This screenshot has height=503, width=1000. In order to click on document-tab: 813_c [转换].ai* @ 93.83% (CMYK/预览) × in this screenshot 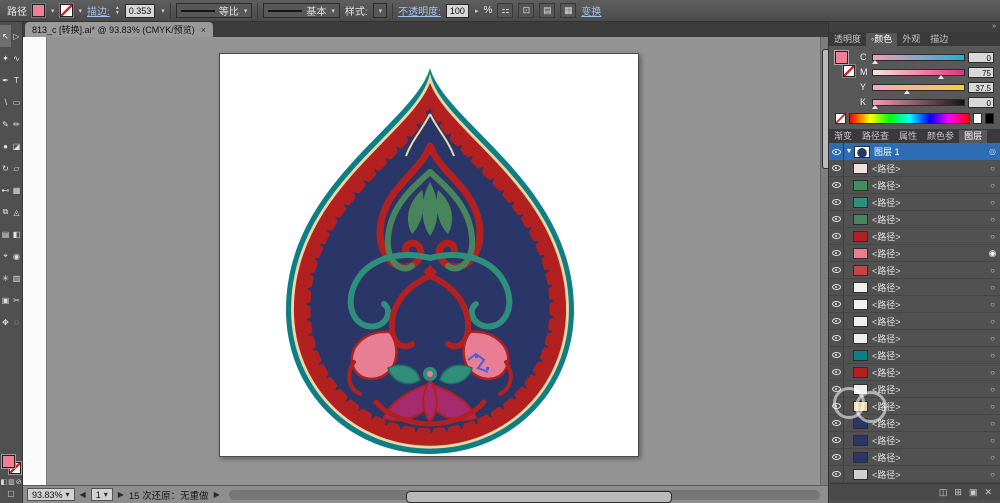, I will do `click(119, 29)`.